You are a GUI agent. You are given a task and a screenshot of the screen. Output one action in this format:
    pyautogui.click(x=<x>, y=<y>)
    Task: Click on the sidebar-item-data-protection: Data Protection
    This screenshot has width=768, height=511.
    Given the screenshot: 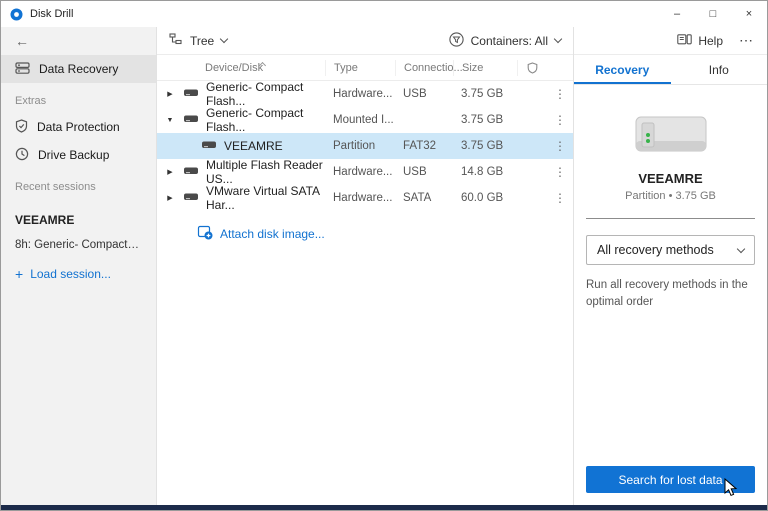 What is the action you would take?
    pyautogui.click(x=78, y=127)
    